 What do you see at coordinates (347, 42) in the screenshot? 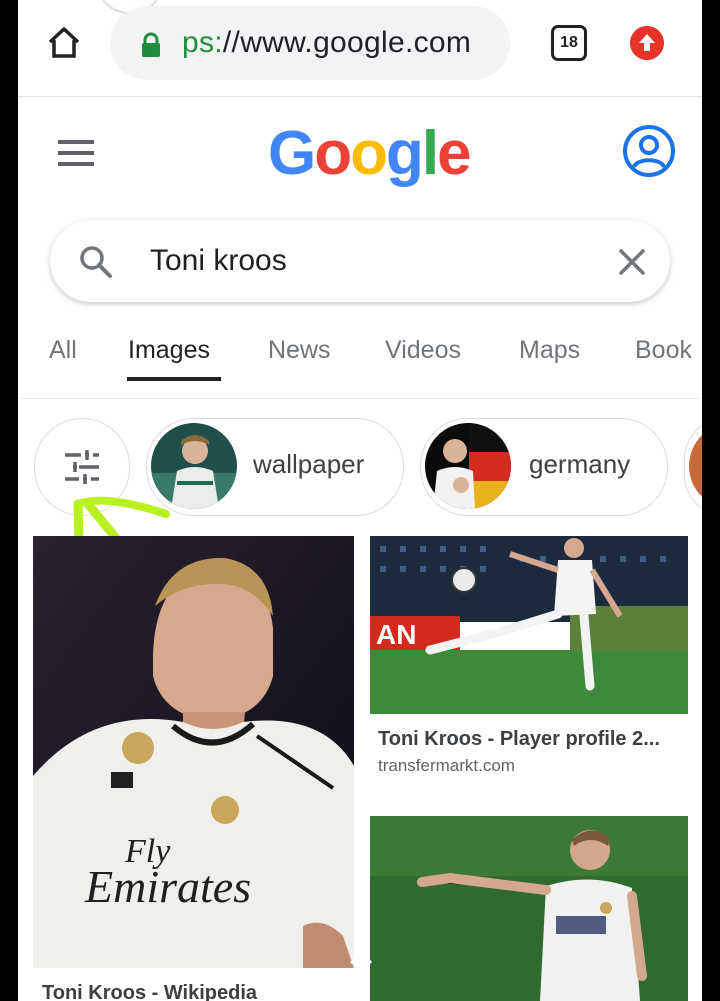
I see `url-host: //www.google.com` at bounding box center [347, 42].